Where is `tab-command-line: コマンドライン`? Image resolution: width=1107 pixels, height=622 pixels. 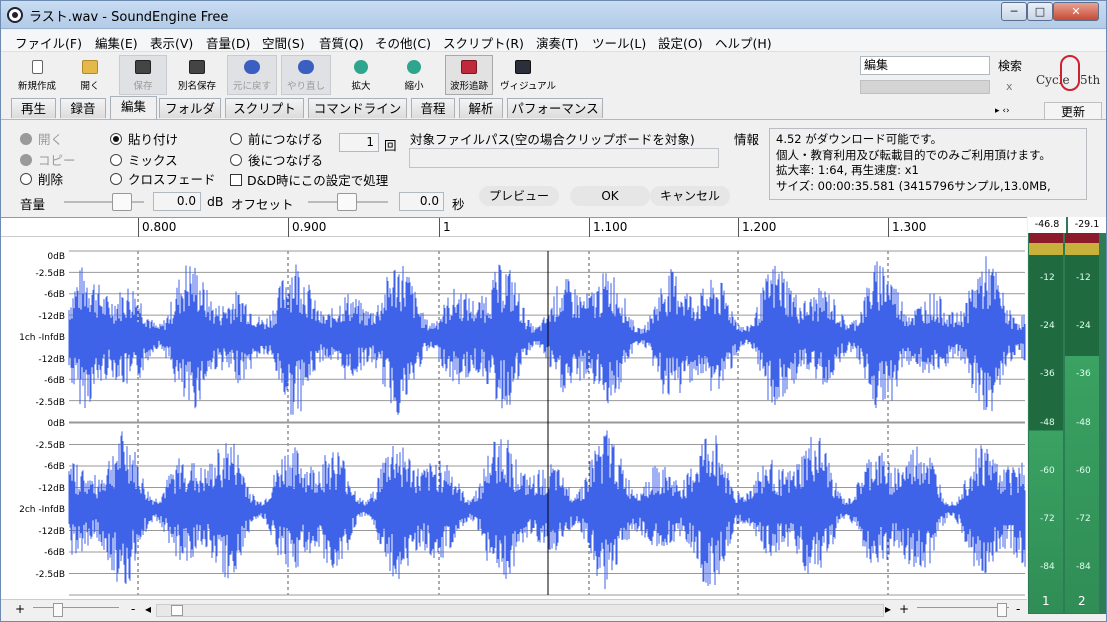 tab-command-line: コマンドライン is located at coordinates (357, 108).